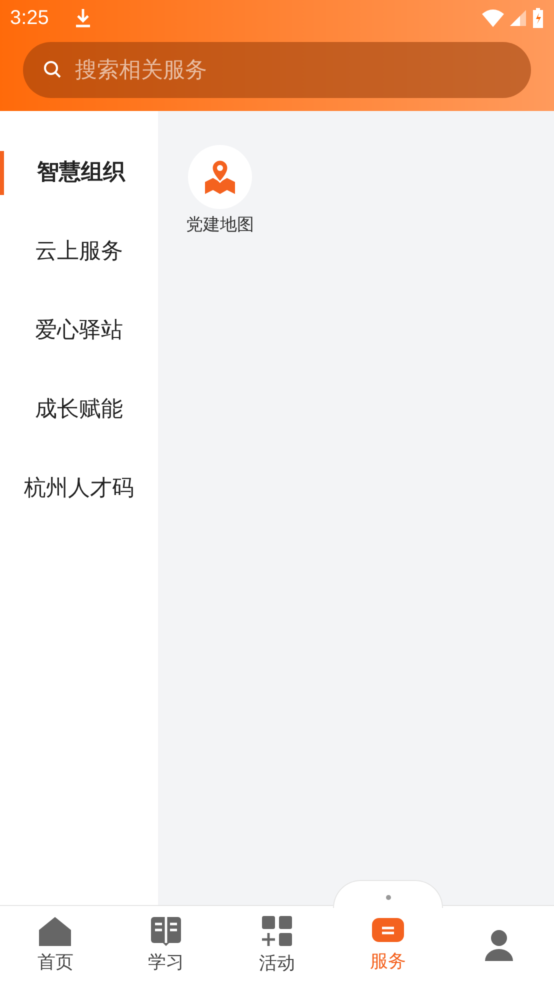 The width and height of the screenshot is (554, 984). Describe the element at coordinates (79, 506) in the screenshot. I see `sidebar-item: 杭州人才码` at that location.